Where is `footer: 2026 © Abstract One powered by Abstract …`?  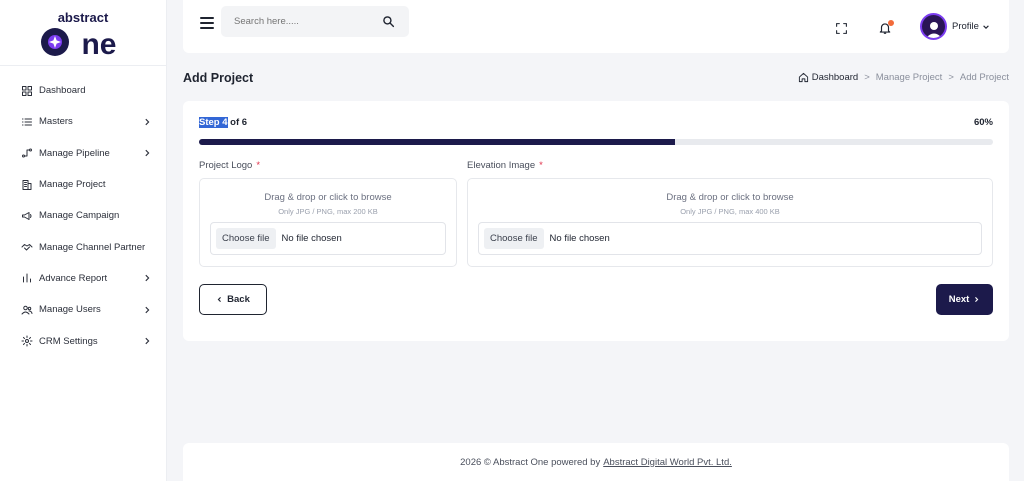 footer: 2026 © Abstract One powered by Abstract … is located at coordinates (596, 462).